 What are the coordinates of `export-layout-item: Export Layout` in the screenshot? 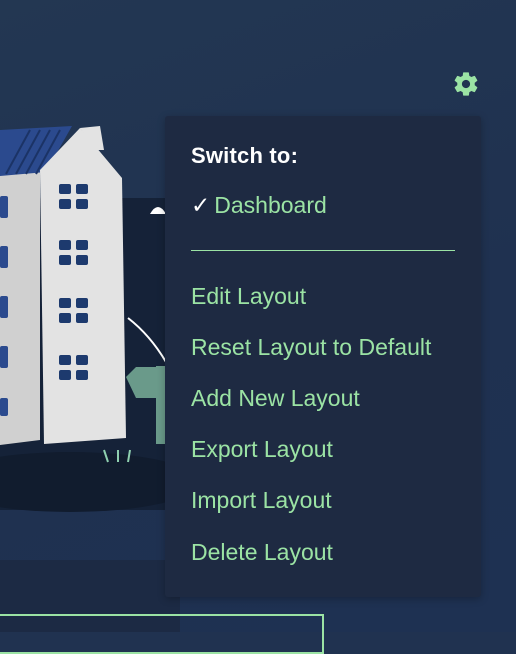 It's located at (262, 449).